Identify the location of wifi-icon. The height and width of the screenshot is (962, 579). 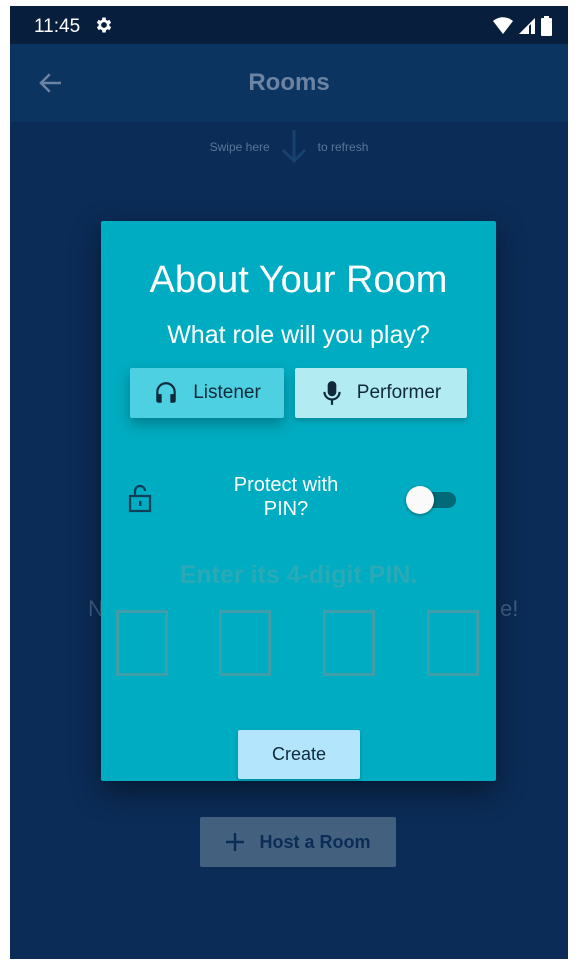
(503, 25).